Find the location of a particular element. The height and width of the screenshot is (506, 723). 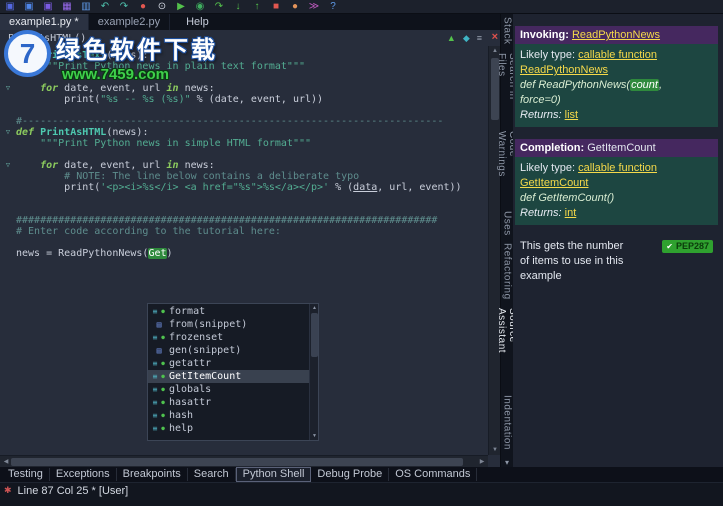

bottom-tab-search: Search is located at coordinates (212, 474).